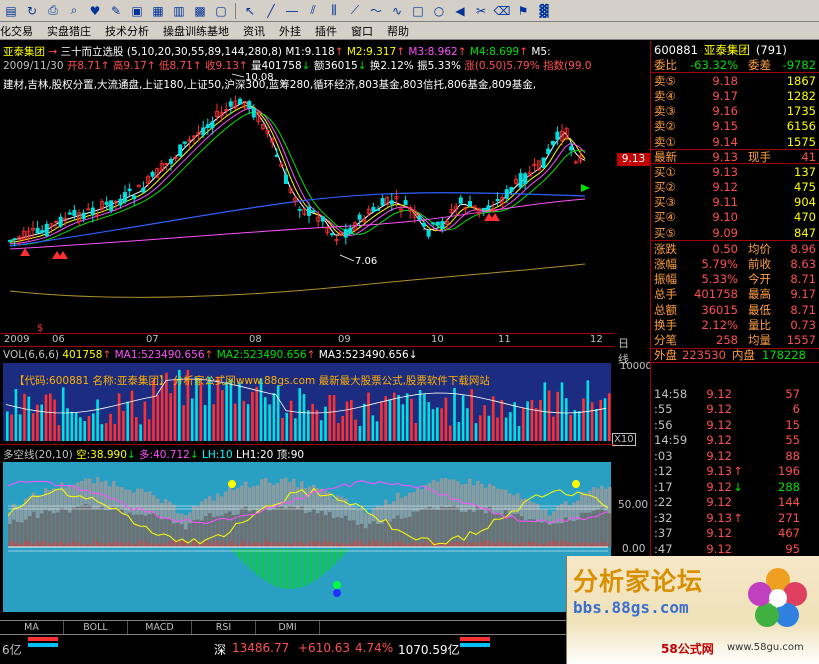 The image size is (819, 664). I want to click on tab-macd: MACD, so click(160, 627).